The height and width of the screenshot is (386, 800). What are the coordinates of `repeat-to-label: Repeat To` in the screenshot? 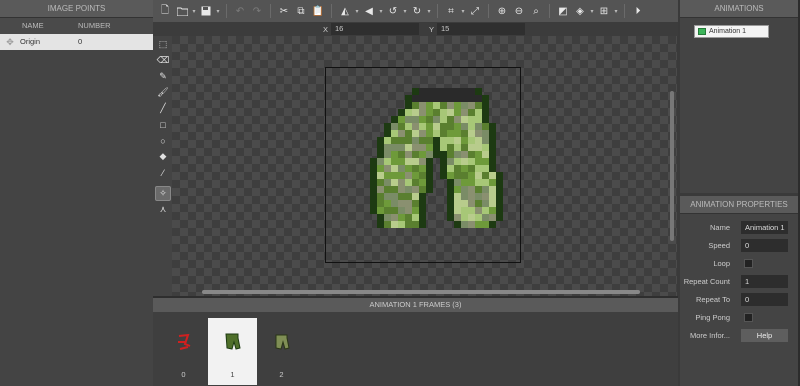 It's located at (712, 299).